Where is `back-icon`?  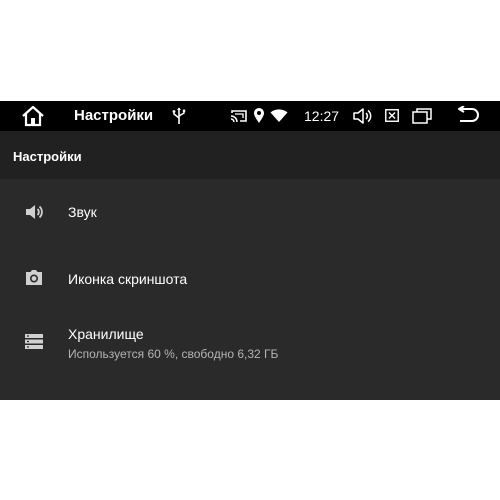
back-icon is located at coordinates (468, 113).